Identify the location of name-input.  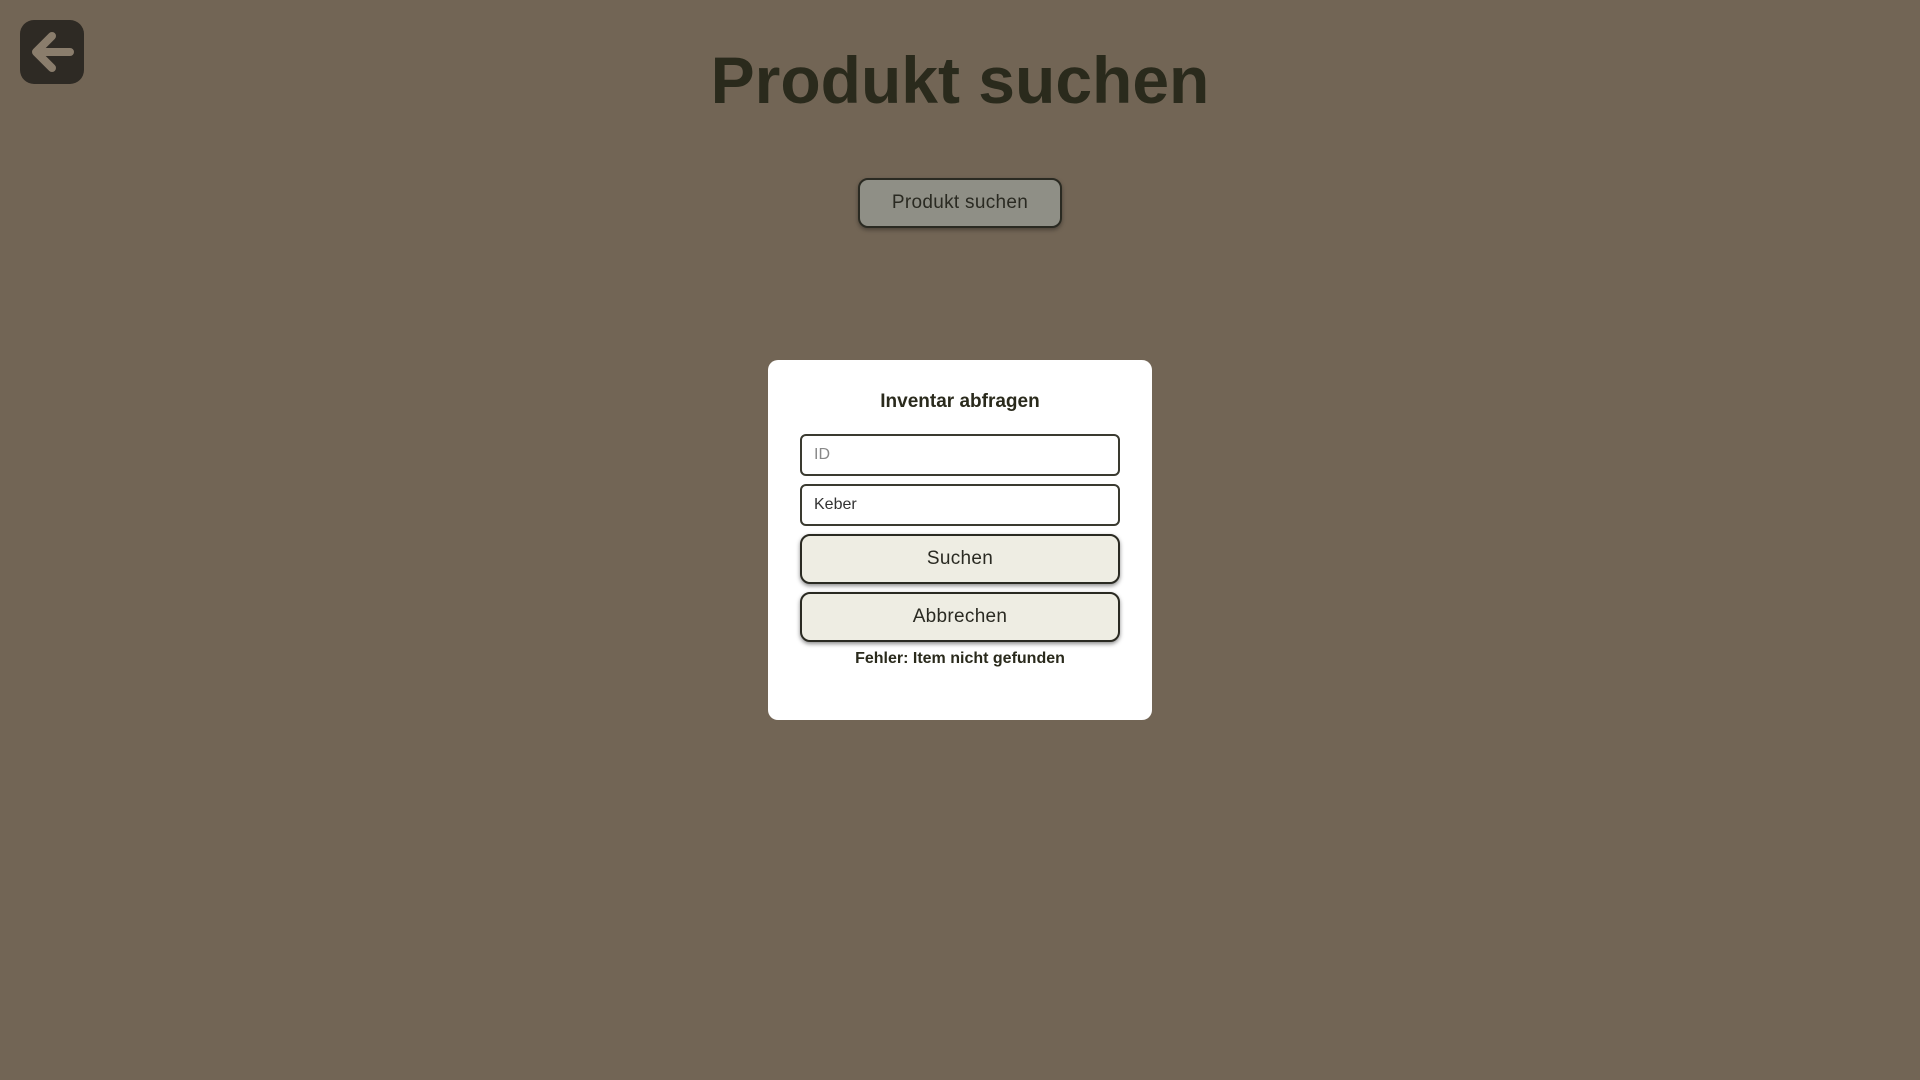
(960, 505).